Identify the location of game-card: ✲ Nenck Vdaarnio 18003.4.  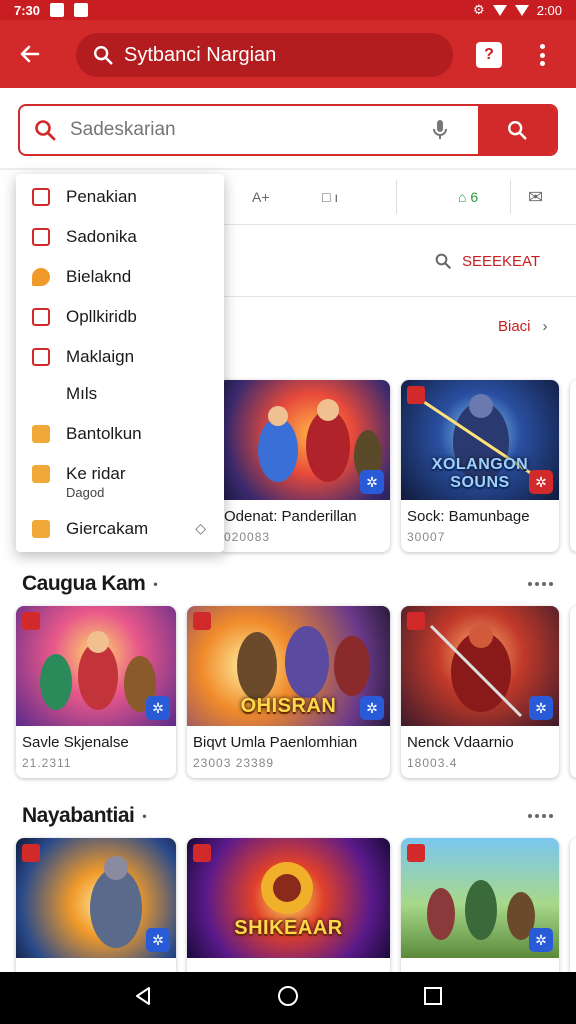
(480, 692).